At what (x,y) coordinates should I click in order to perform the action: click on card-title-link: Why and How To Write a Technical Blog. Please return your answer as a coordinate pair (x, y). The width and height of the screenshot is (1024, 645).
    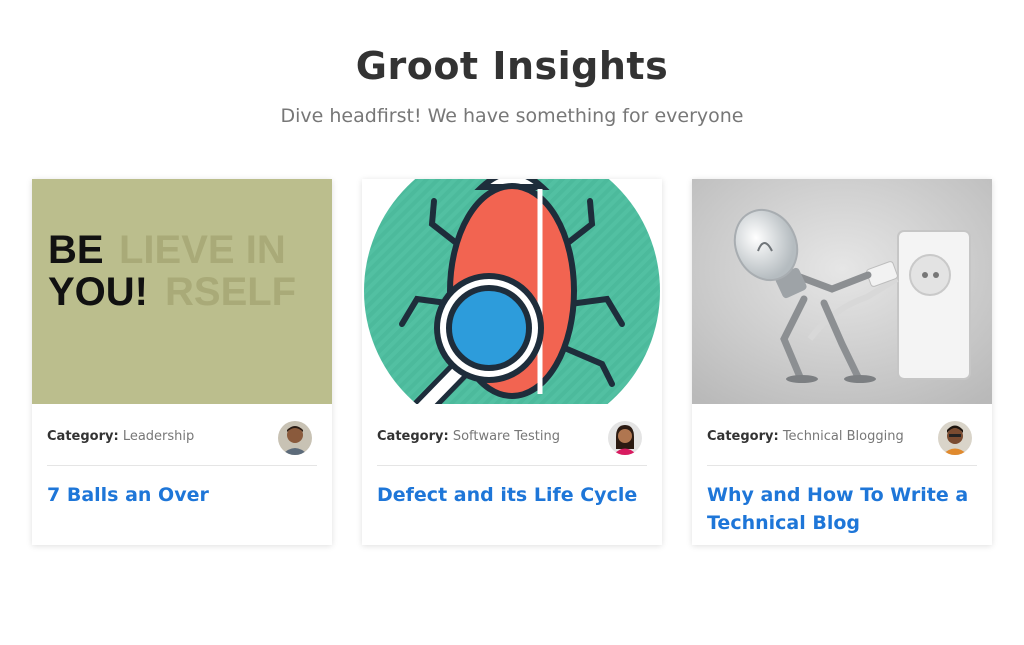
    Looking at the image, I should click on (842, 509).